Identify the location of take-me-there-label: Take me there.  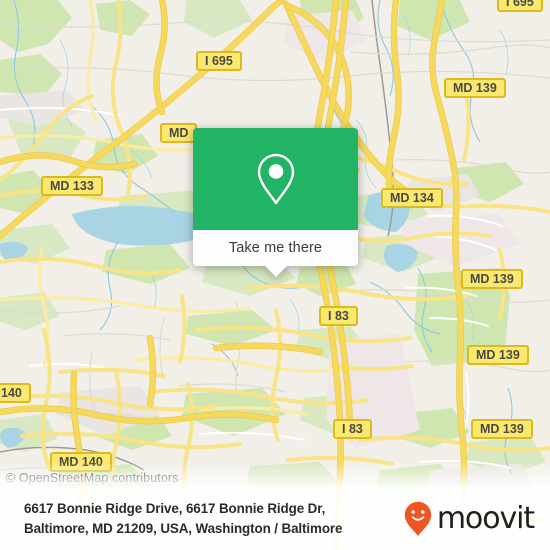
(275, 248).